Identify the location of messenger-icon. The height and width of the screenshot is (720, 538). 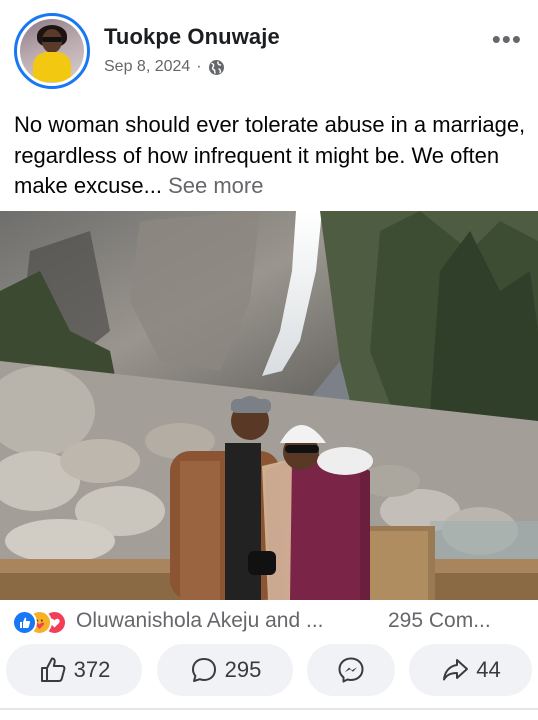
(351, 670).